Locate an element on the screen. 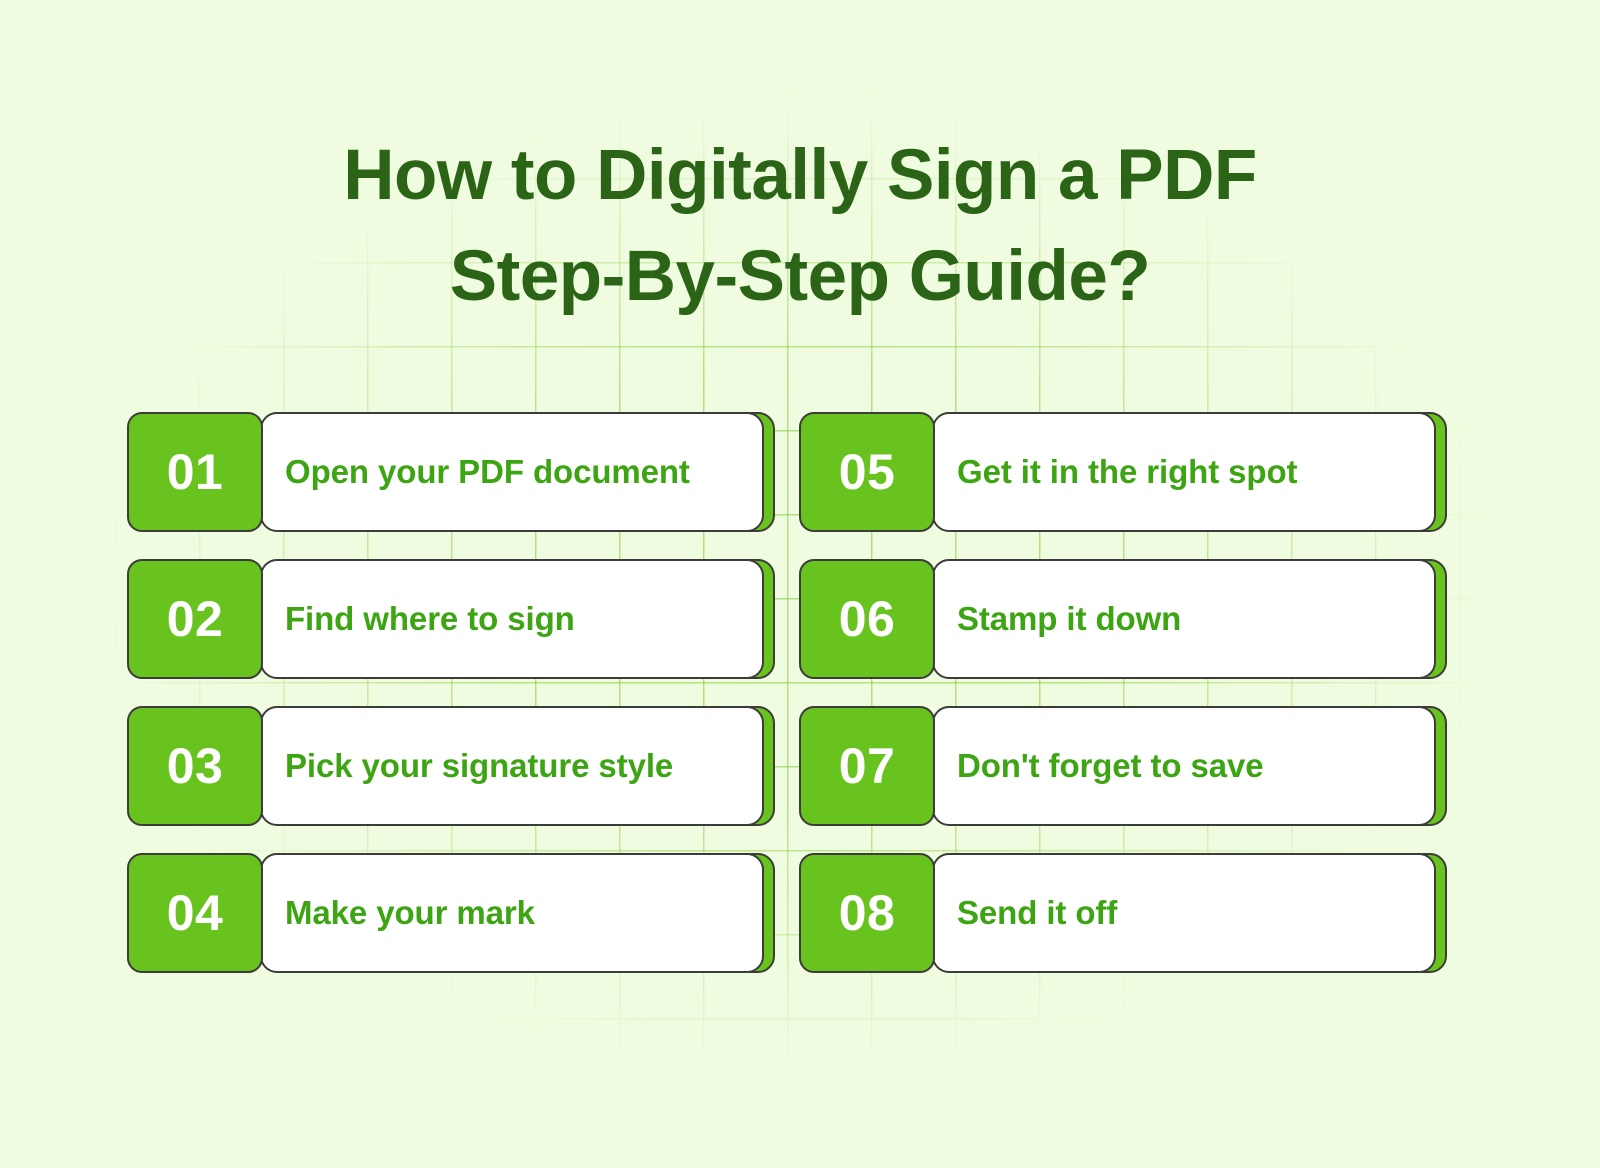  step-card-wrap-08: Send it off is located at coordinates (1189, 913).